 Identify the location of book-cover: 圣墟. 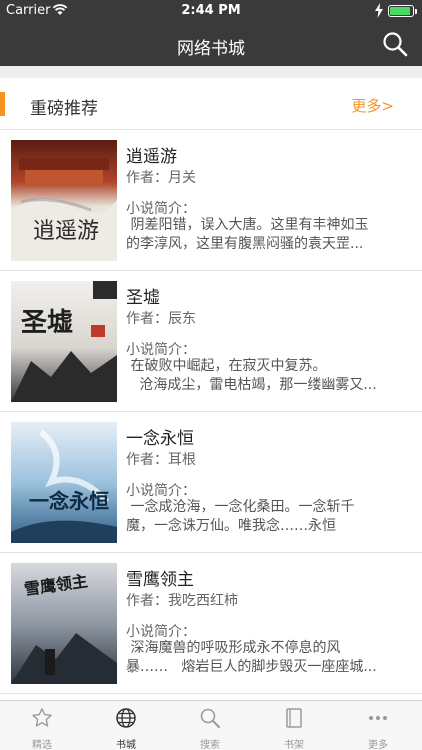
(64, 341).